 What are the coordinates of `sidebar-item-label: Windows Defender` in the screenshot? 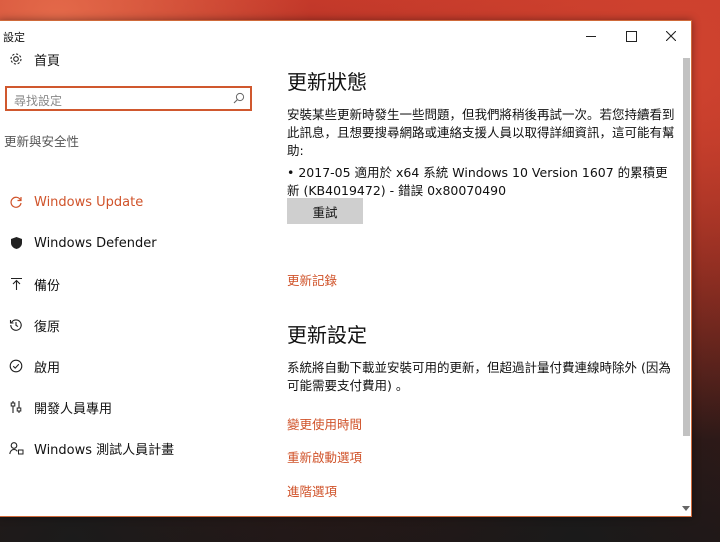 It's located at (95, 243).